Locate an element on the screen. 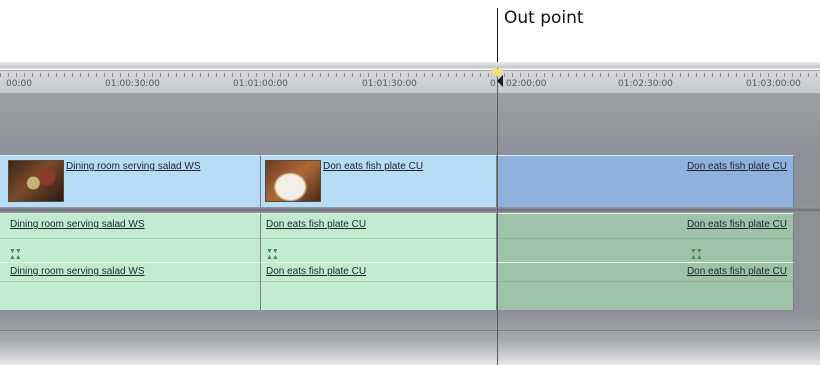 Image resolution: width=820 pixels, height=365 pixels. track-divider is located at coordinates (410, 330).